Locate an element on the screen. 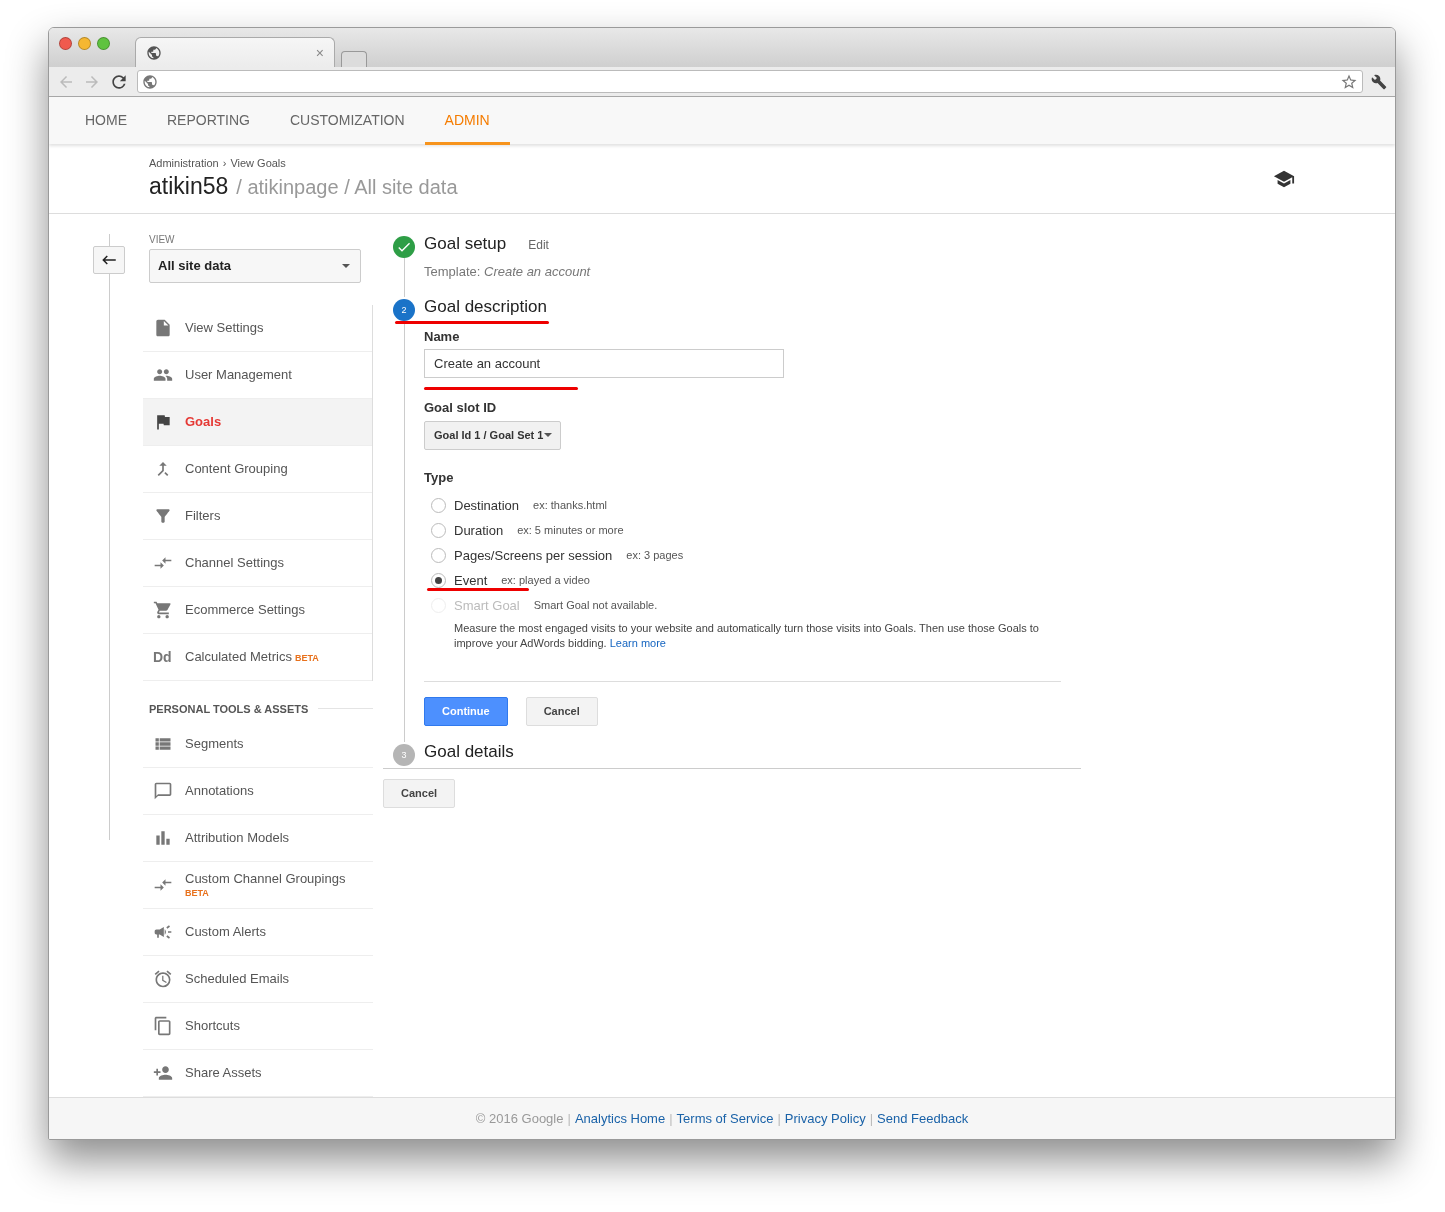 This screenshot has height=1212, width=1445. sidebar-item: Content Grouping is located at coordinates (257, 469).